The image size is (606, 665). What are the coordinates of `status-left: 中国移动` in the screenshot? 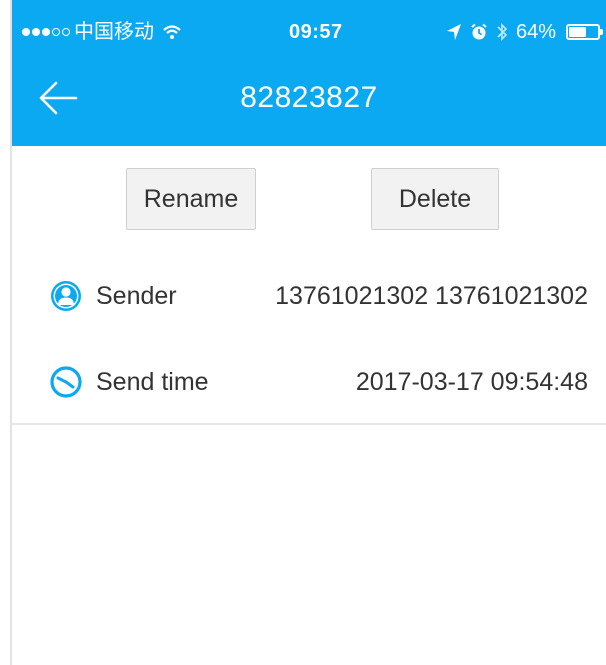 It's located at (102, 32).